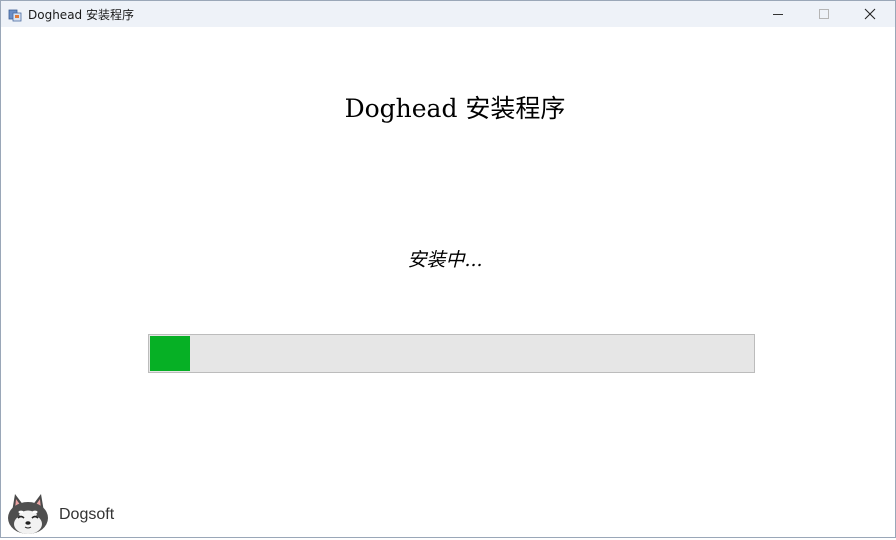 The height and width of the screenshot is (540, 896). I want to click on minimize-button, so click(778, 14).